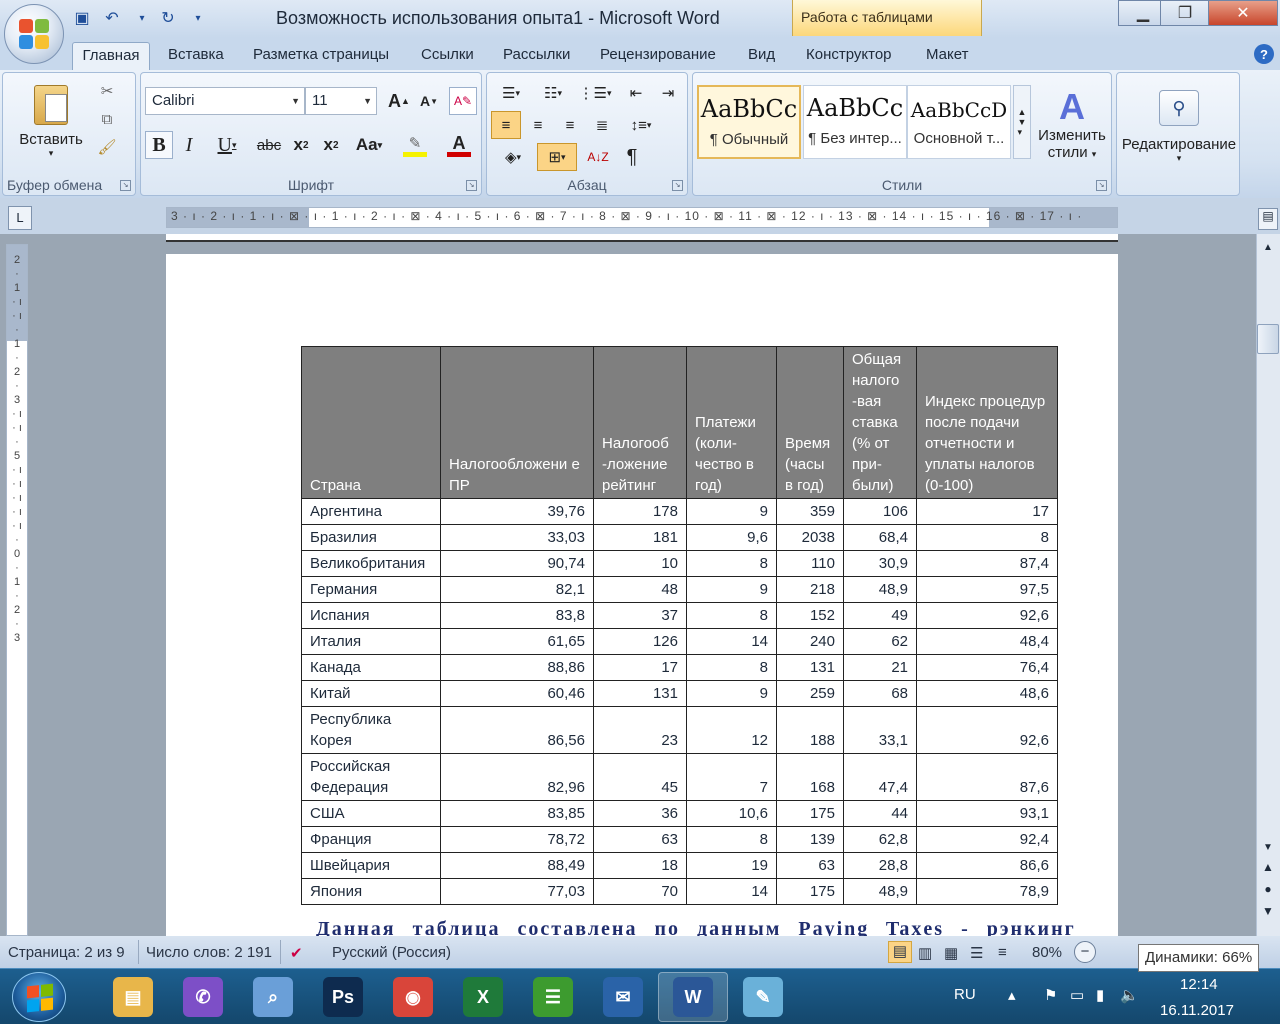  Describe the element at coordinates (810, 615) in the screenshot. I see `value-cell: 152` at that location.